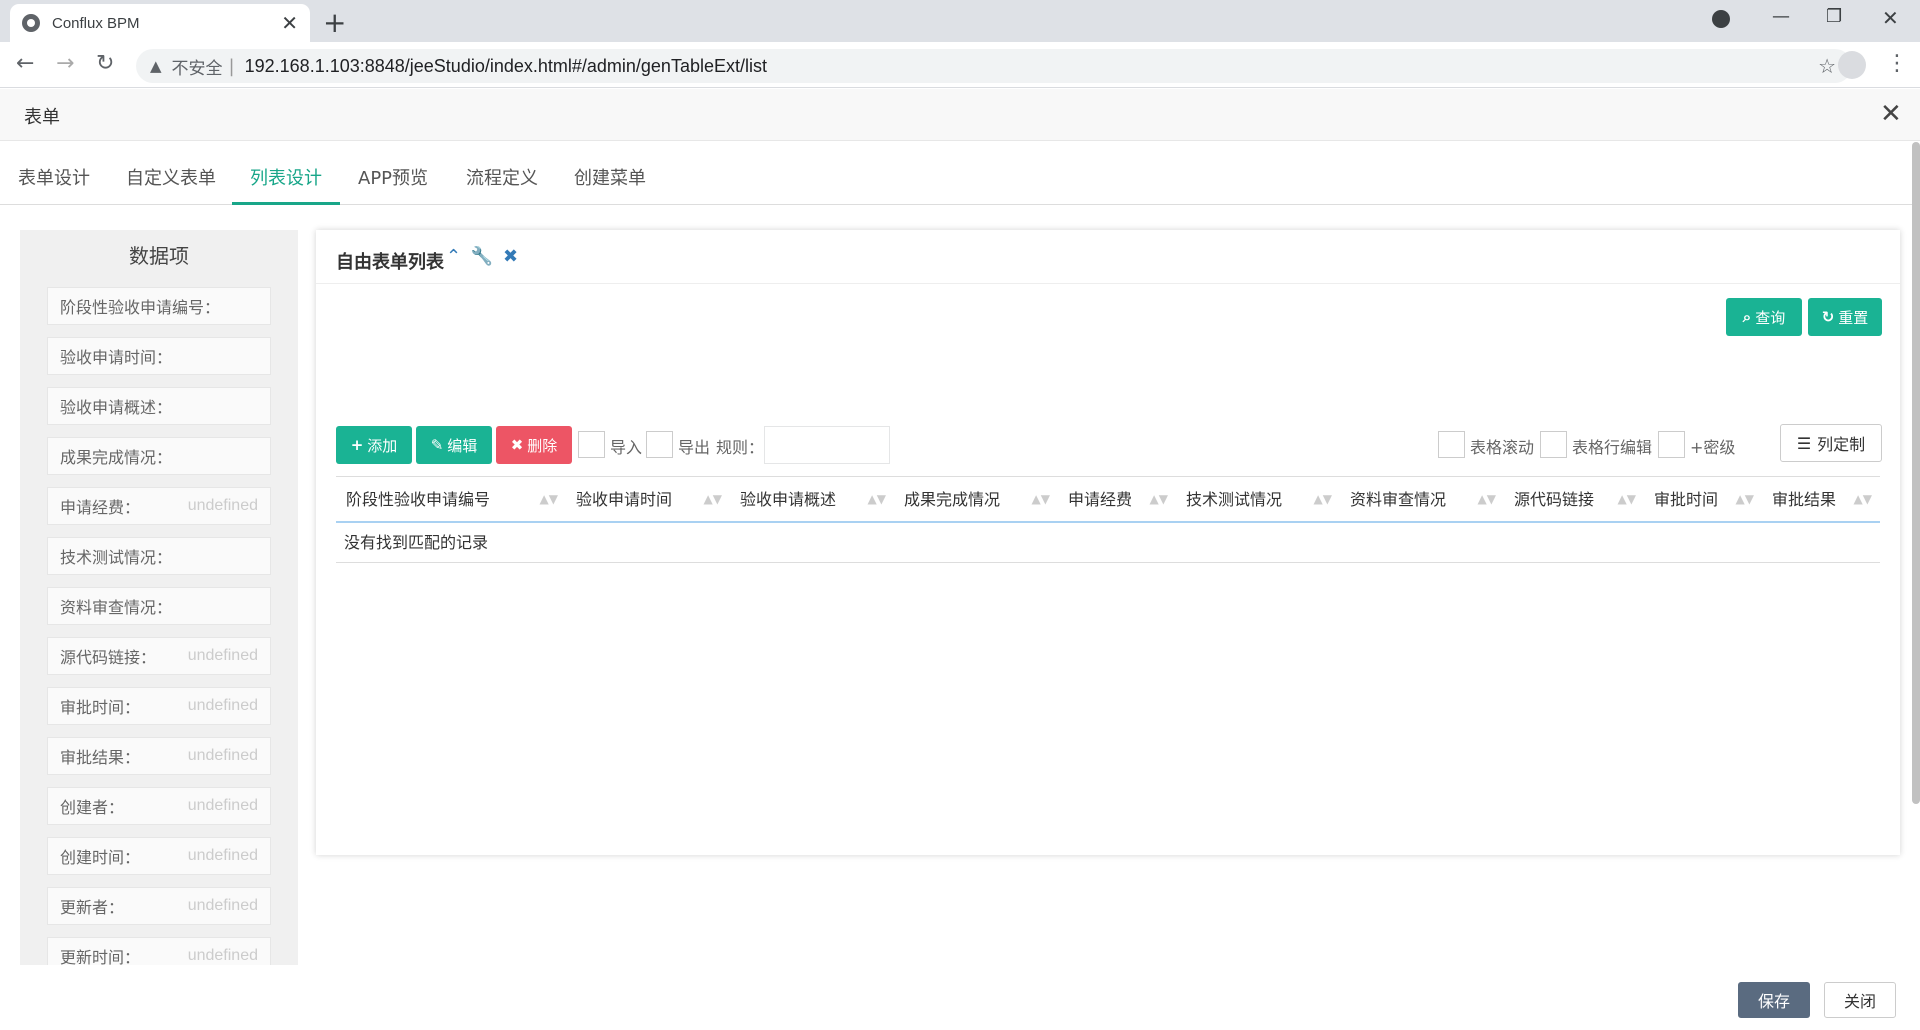 Image resolution: width=1920 pixels, height=1030 pixels. What do you see at coordinates (159, 506) in the screenshot?
I see `data-item: 申请经费： undefined` at bounding box center [159, 506].